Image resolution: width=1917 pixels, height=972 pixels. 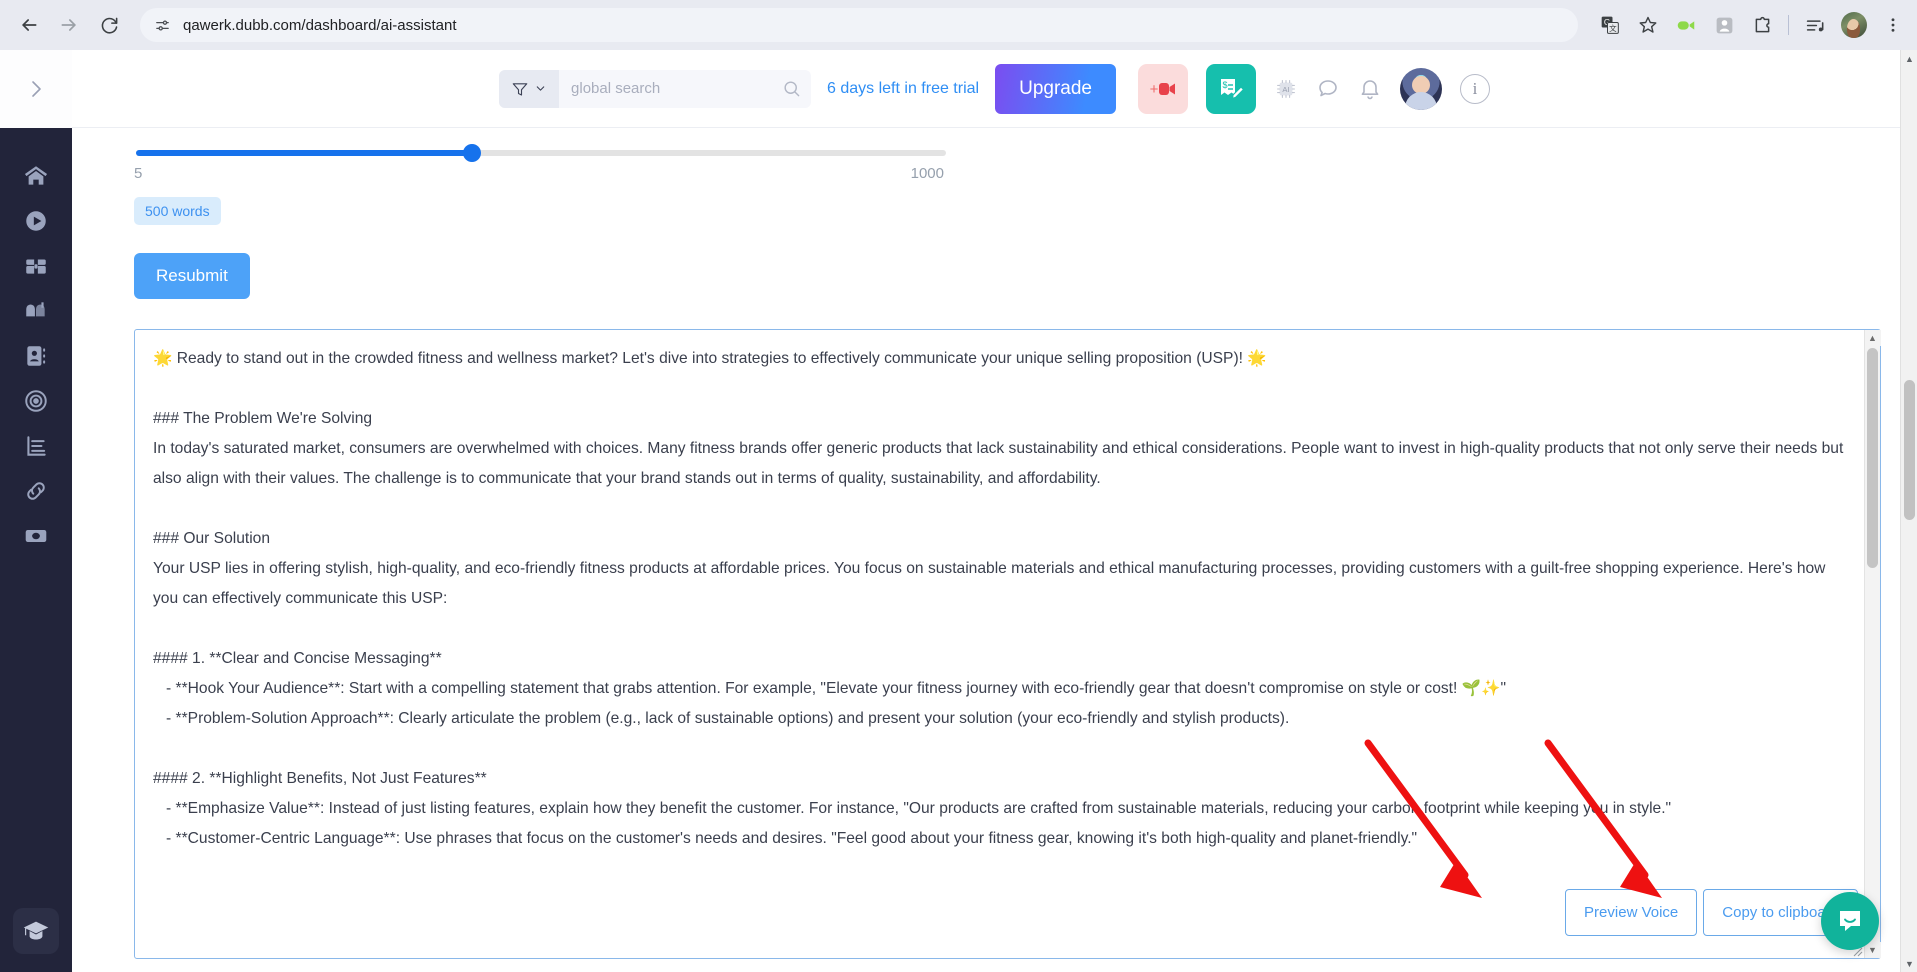 I want to click on sidebar-item-contacts, so click(x=36, y=356).